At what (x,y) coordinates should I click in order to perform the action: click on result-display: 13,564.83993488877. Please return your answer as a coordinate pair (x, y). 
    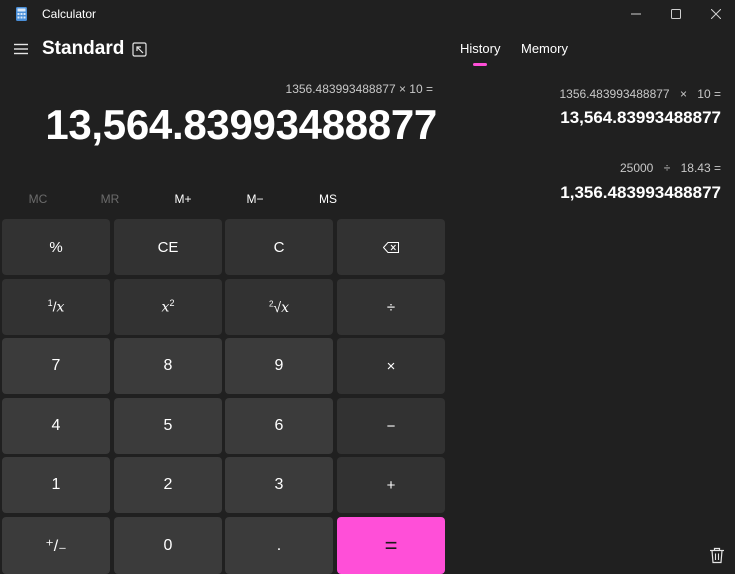
    Looking at the image, I should click on (241, 124).